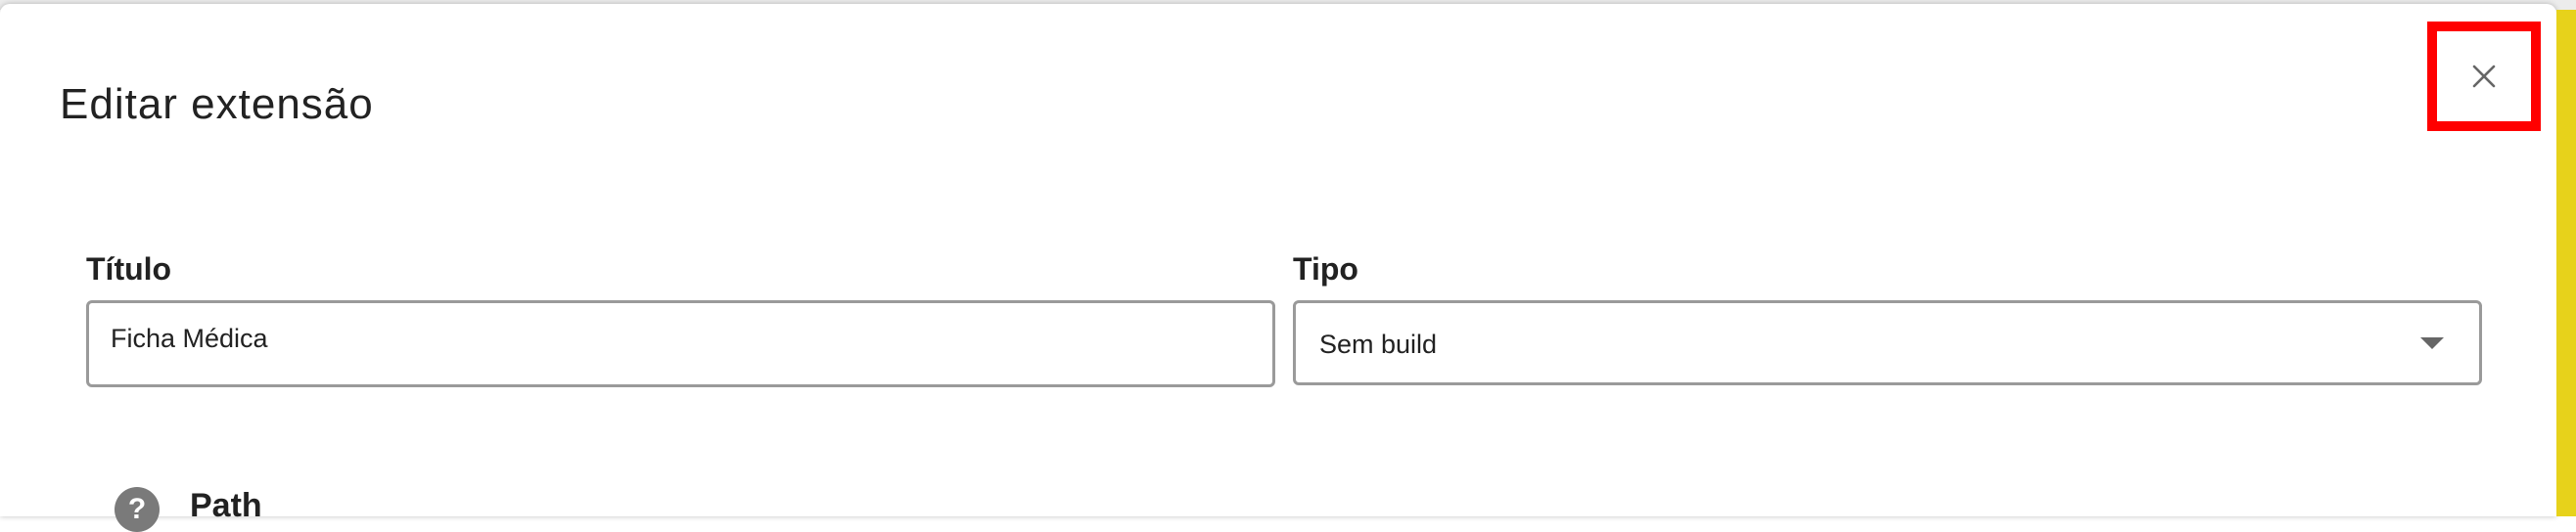 Image resolution: width=2576 pixels, height=532 pixels. I want to click on title-field-label: Título, so click(129, 269).